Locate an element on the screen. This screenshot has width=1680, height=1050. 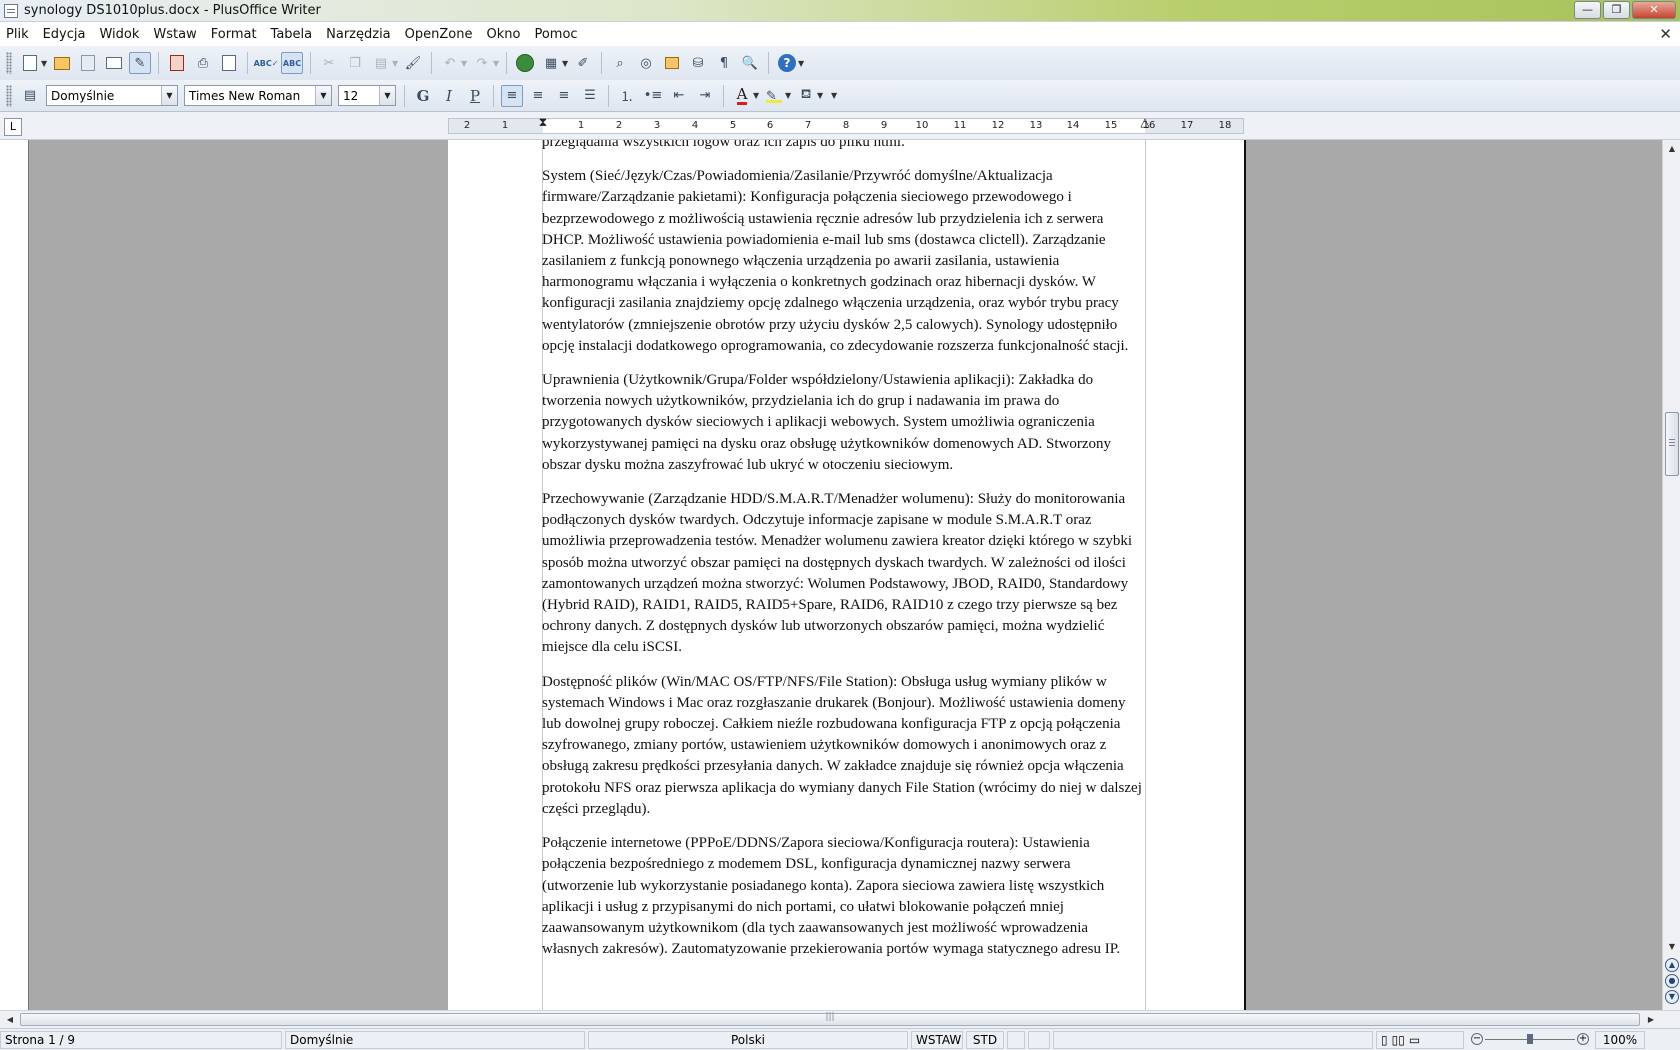
scroll-left-icon: ◀ is located at coordinates (10, 1020).